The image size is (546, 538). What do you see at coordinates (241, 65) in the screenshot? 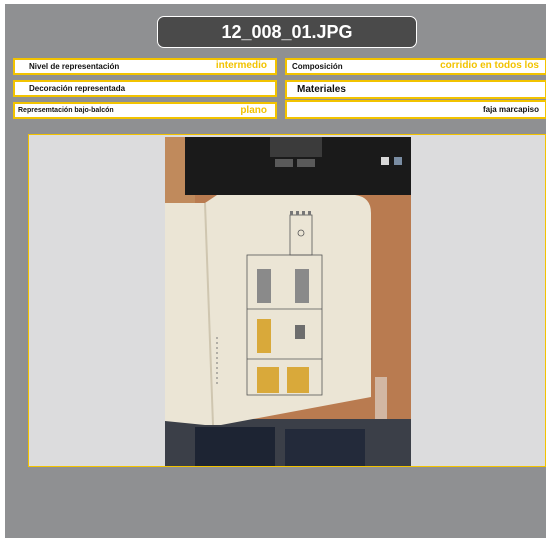
I see `nivel-representacion-value: intermedio` at bounding box center [241, 65].